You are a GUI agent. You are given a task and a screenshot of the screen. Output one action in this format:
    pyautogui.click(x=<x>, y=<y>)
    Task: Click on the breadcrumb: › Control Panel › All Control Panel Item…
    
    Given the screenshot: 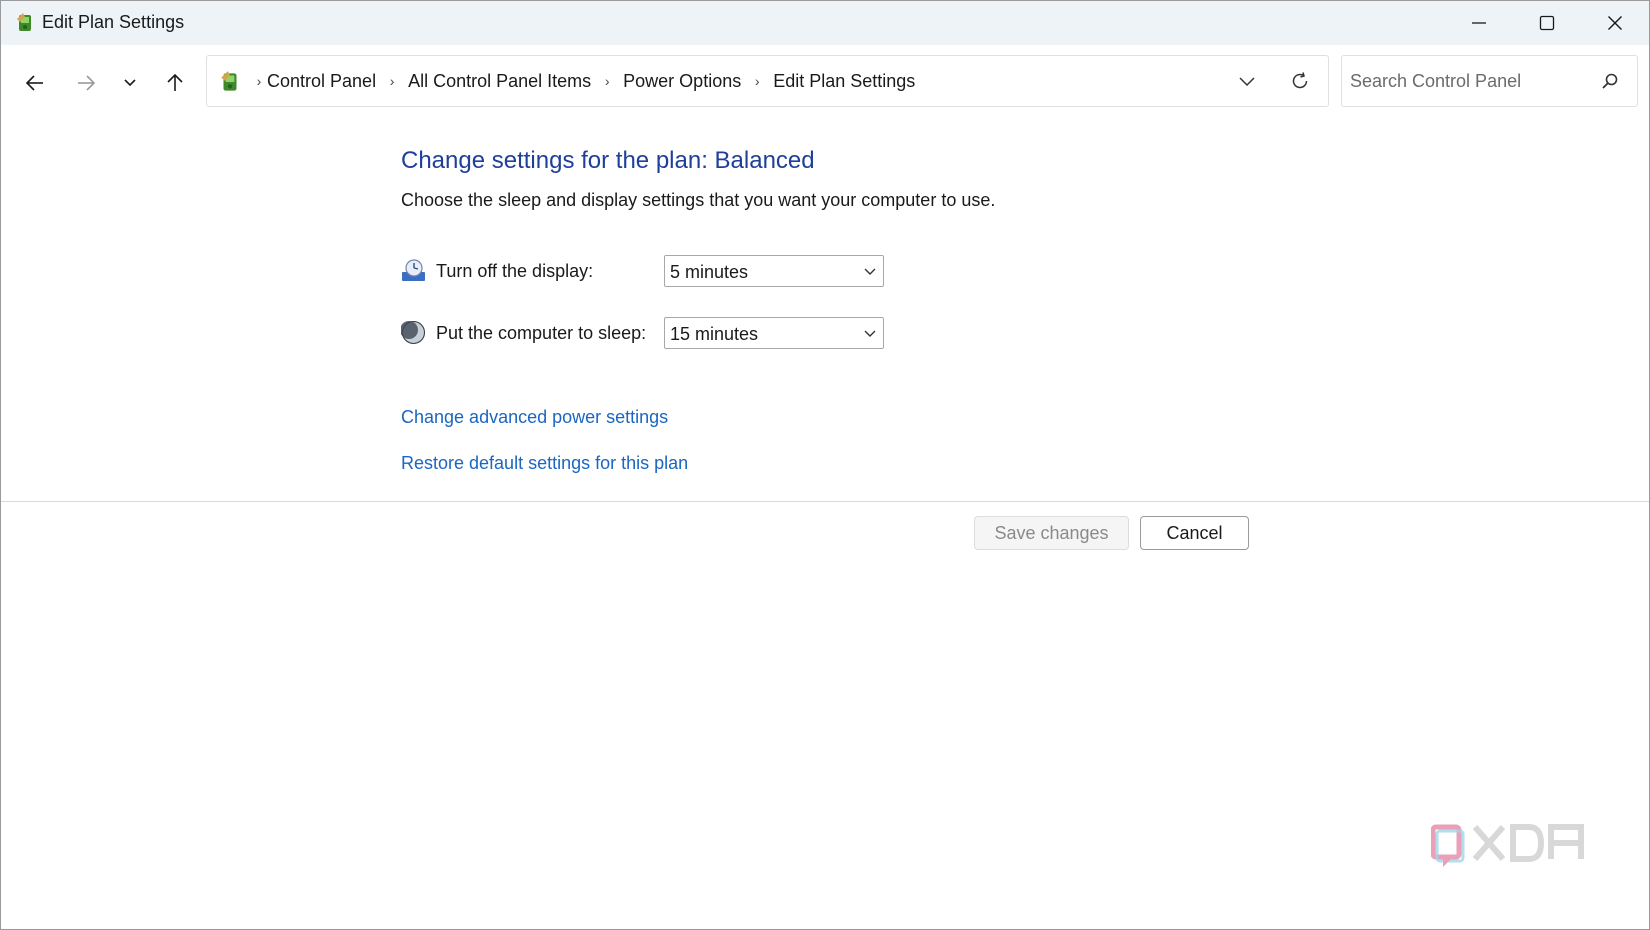 What is the action you would take?
    pyautogui.click(x=583, y=81)
    